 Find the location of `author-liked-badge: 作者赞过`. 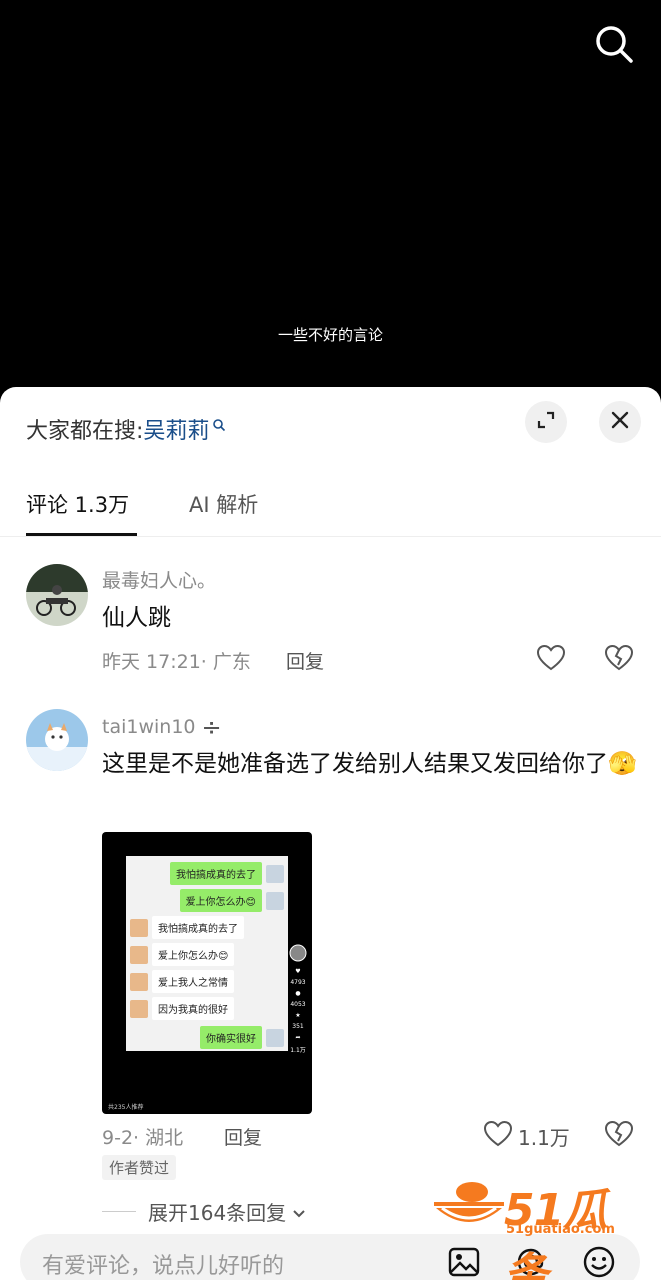

author-liked-badge: 作者赞过 is located at coordinates (139, 1167).